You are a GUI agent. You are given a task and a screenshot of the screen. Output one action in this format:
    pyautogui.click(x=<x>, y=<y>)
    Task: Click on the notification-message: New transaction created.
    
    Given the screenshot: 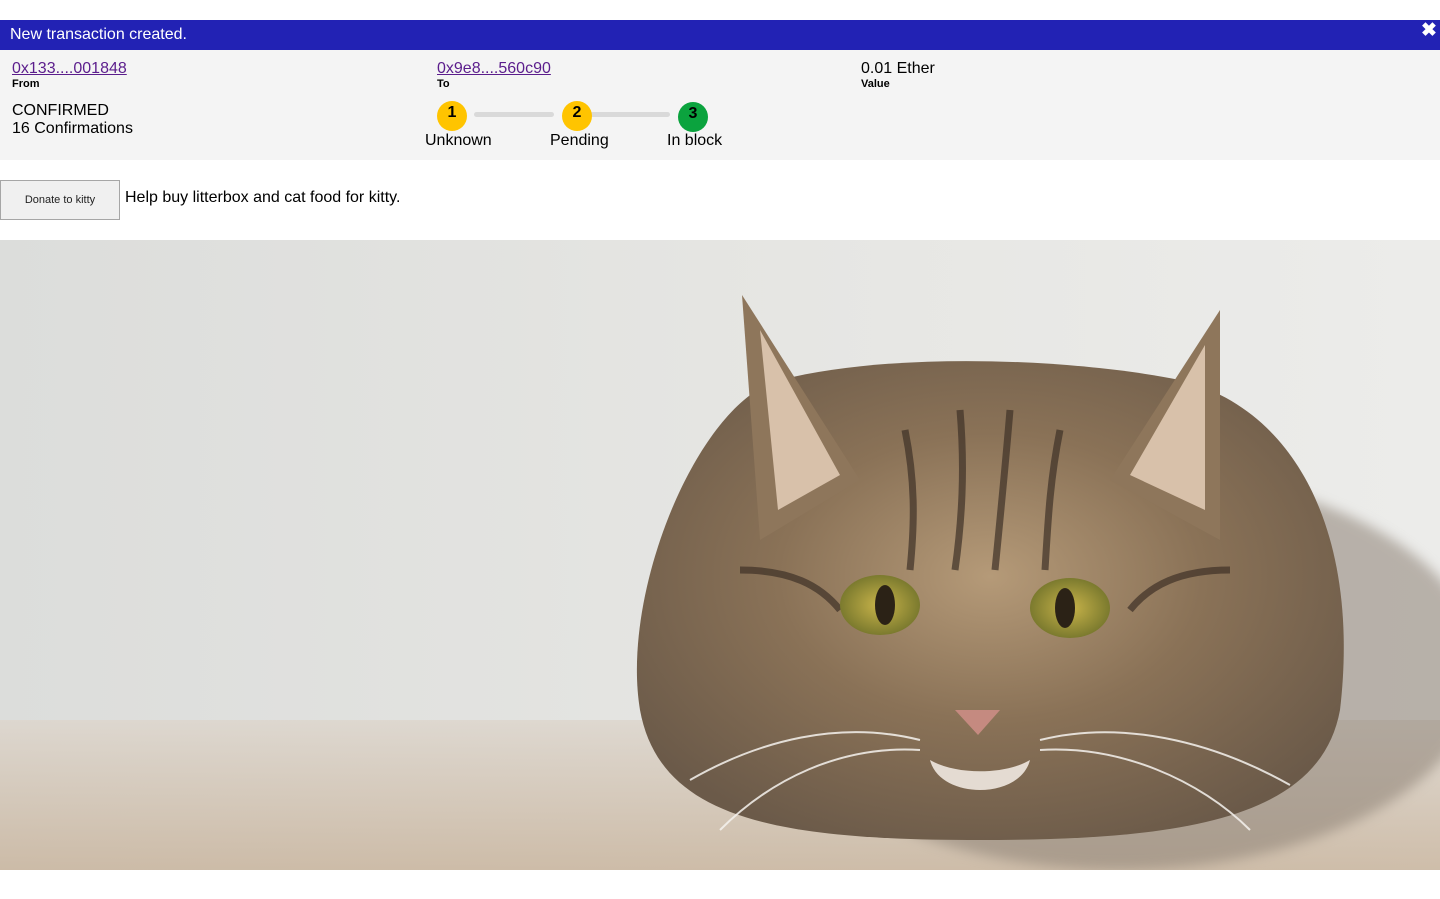 What is the action you would take?
    pyautogui.click(x=98, y=34)
    